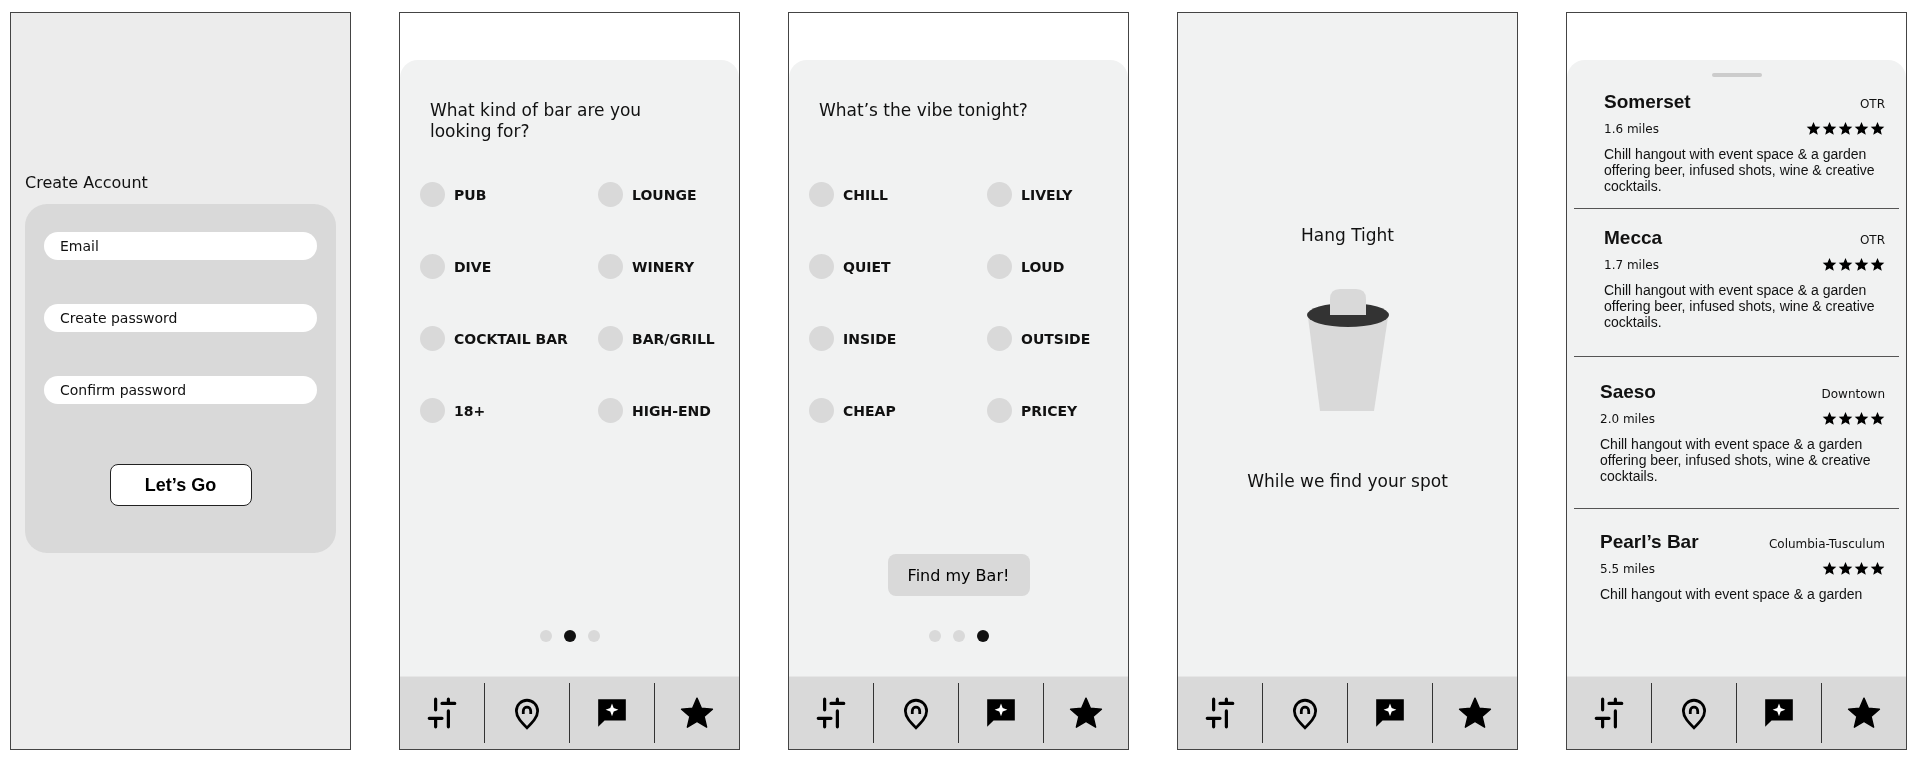 The width and height of the screenshot is (1920, 762). I want to click on option-label: DIVE, so click(473, 266).